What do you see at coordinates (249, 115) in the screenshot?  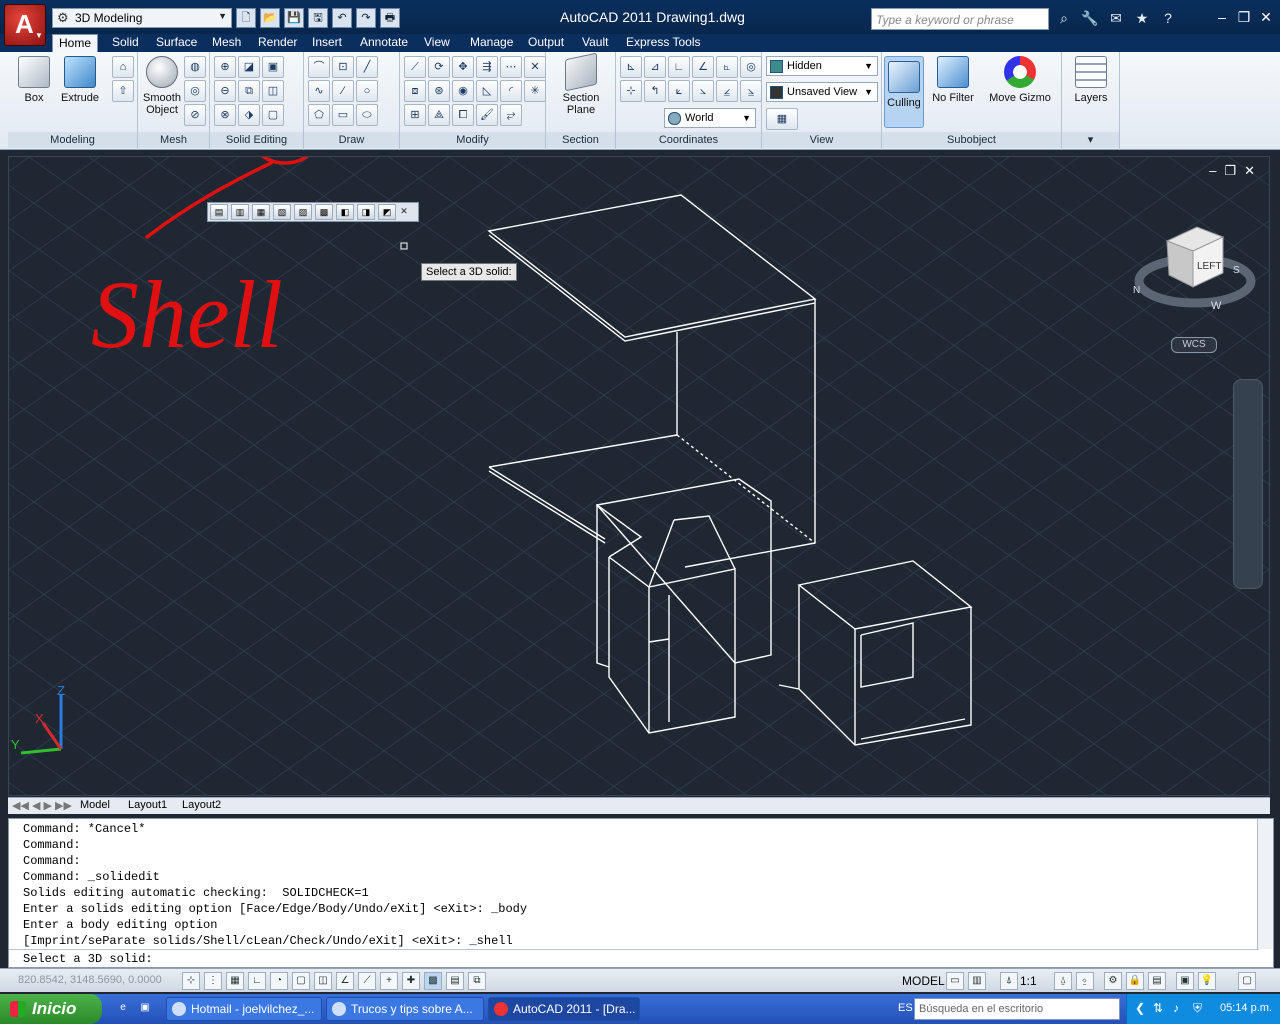 I see `thicken-icon: ⬗` at bounding box center [249, 115].